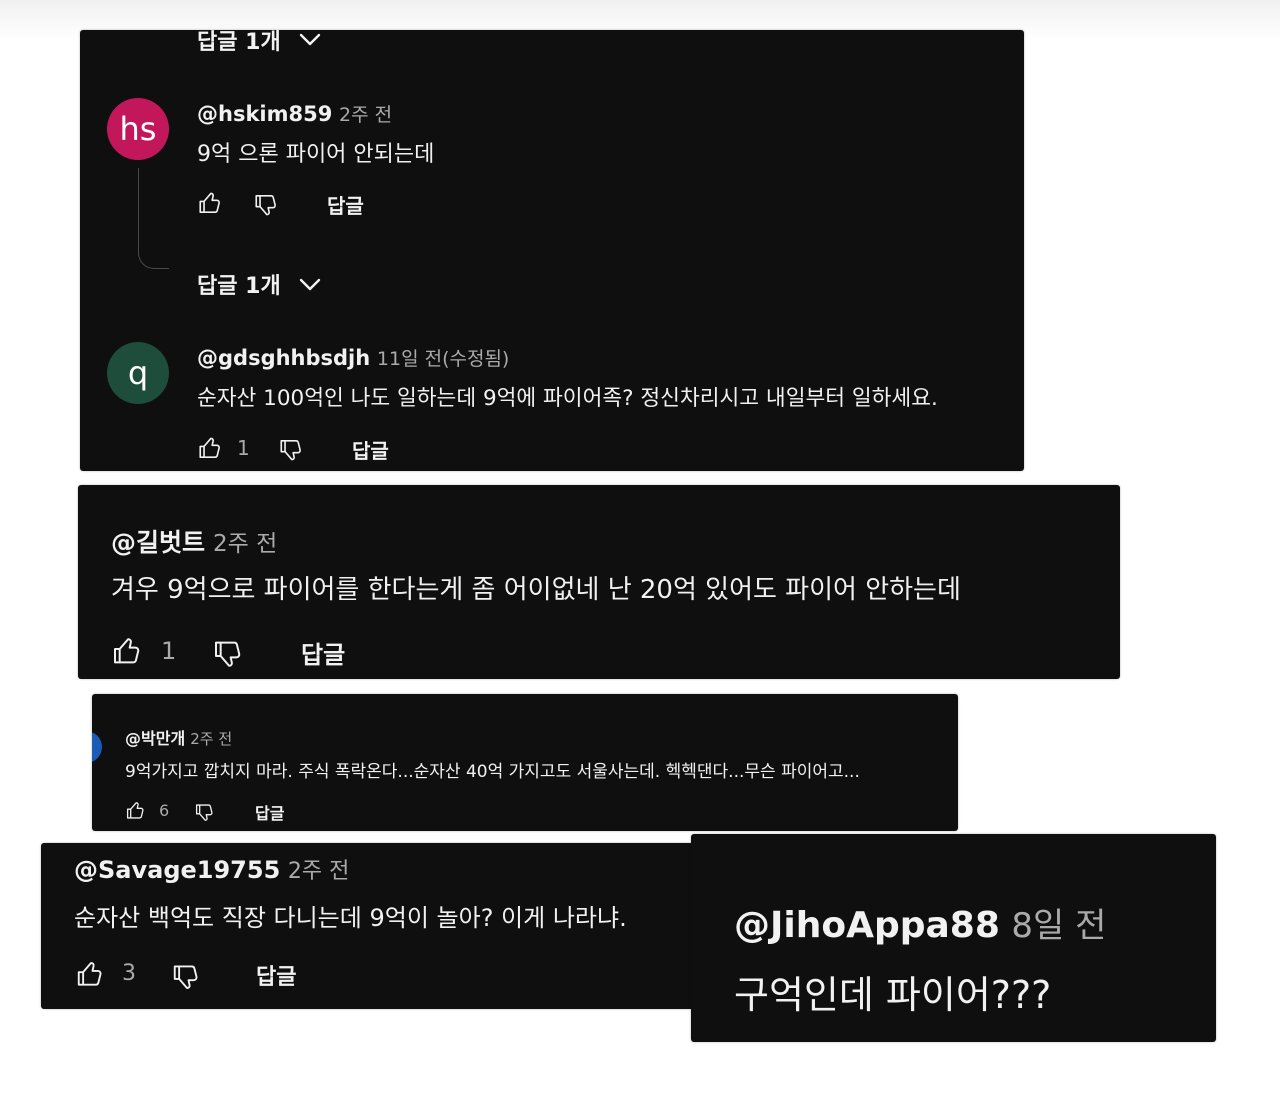 This screenshot has width=1280, height=1093. I want to click on username: @Savage19755, so click(177, 870).